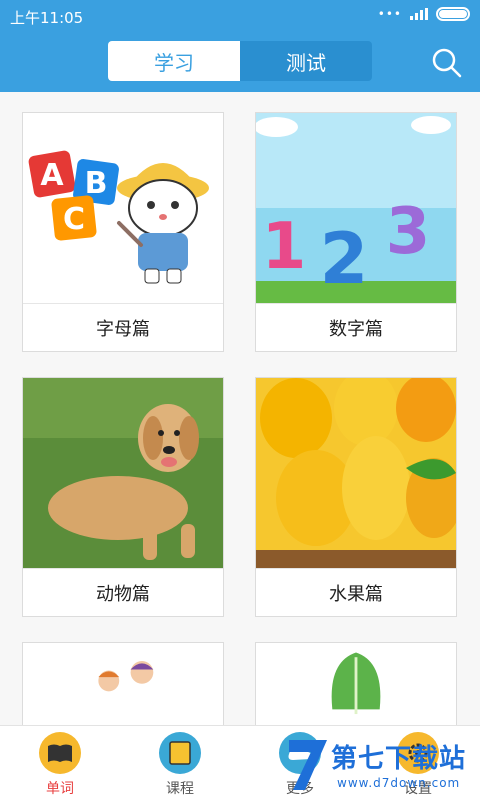 The height and width of the screenshot is (800, 480). I want to click on card-people, so click(123, 683).